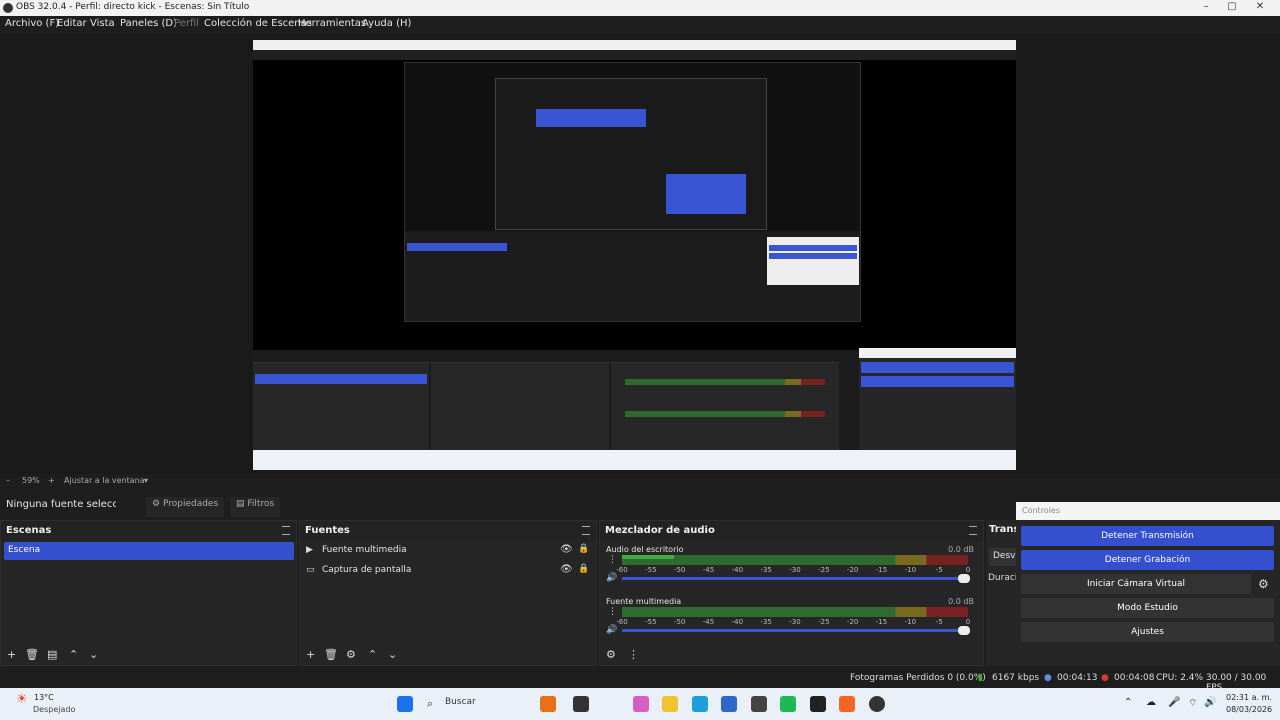 The height and width of the screenshot is (720, 1280). What do you see at coordinates (11, 654) in the screenshot?
I see `add-scene-icon: +` at bounding box center [11, 654].